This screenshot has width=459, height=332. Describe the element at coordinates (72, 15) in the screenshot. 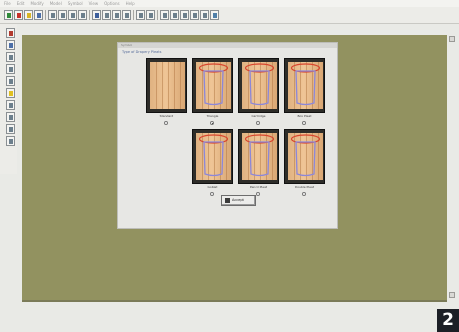

I see `redo-icon` at that location.